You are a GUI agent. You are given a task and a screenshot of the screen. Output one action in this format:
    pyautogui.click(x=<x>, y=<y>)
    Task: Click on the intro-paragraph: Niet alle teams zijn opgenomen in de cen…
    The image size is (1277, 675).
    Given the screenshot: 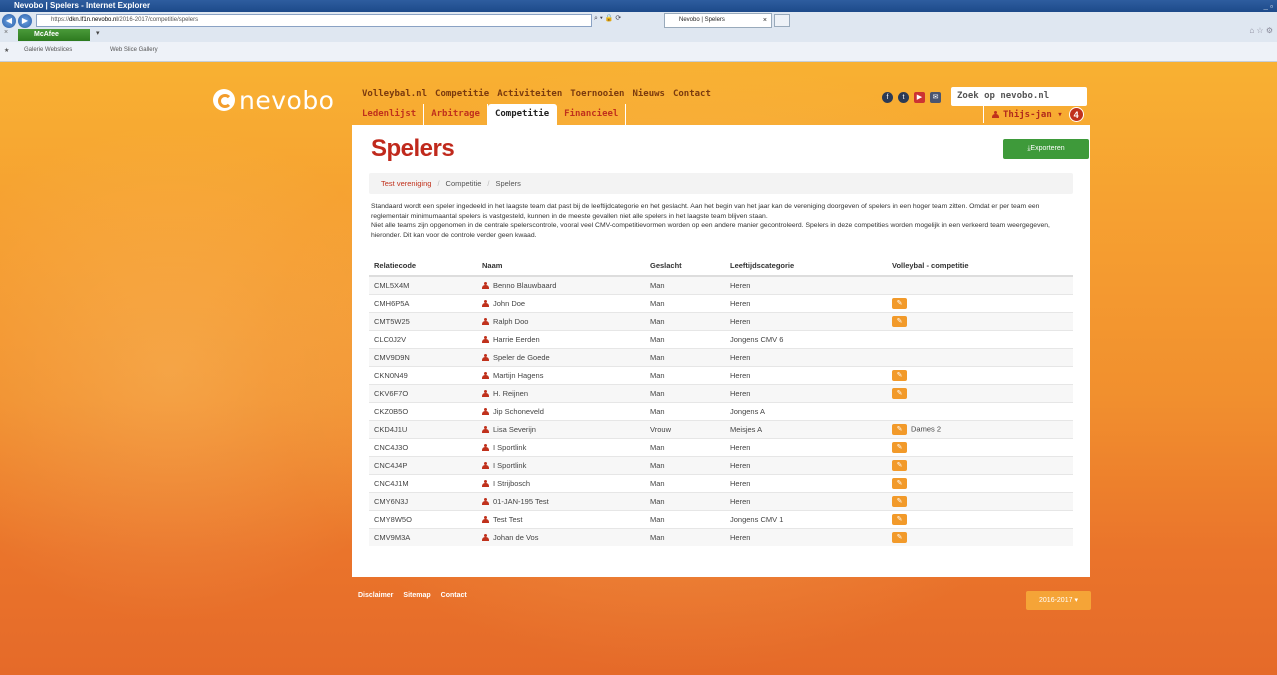 What is the action you would take?
    pyautogui.click(x=710, y=230)
    